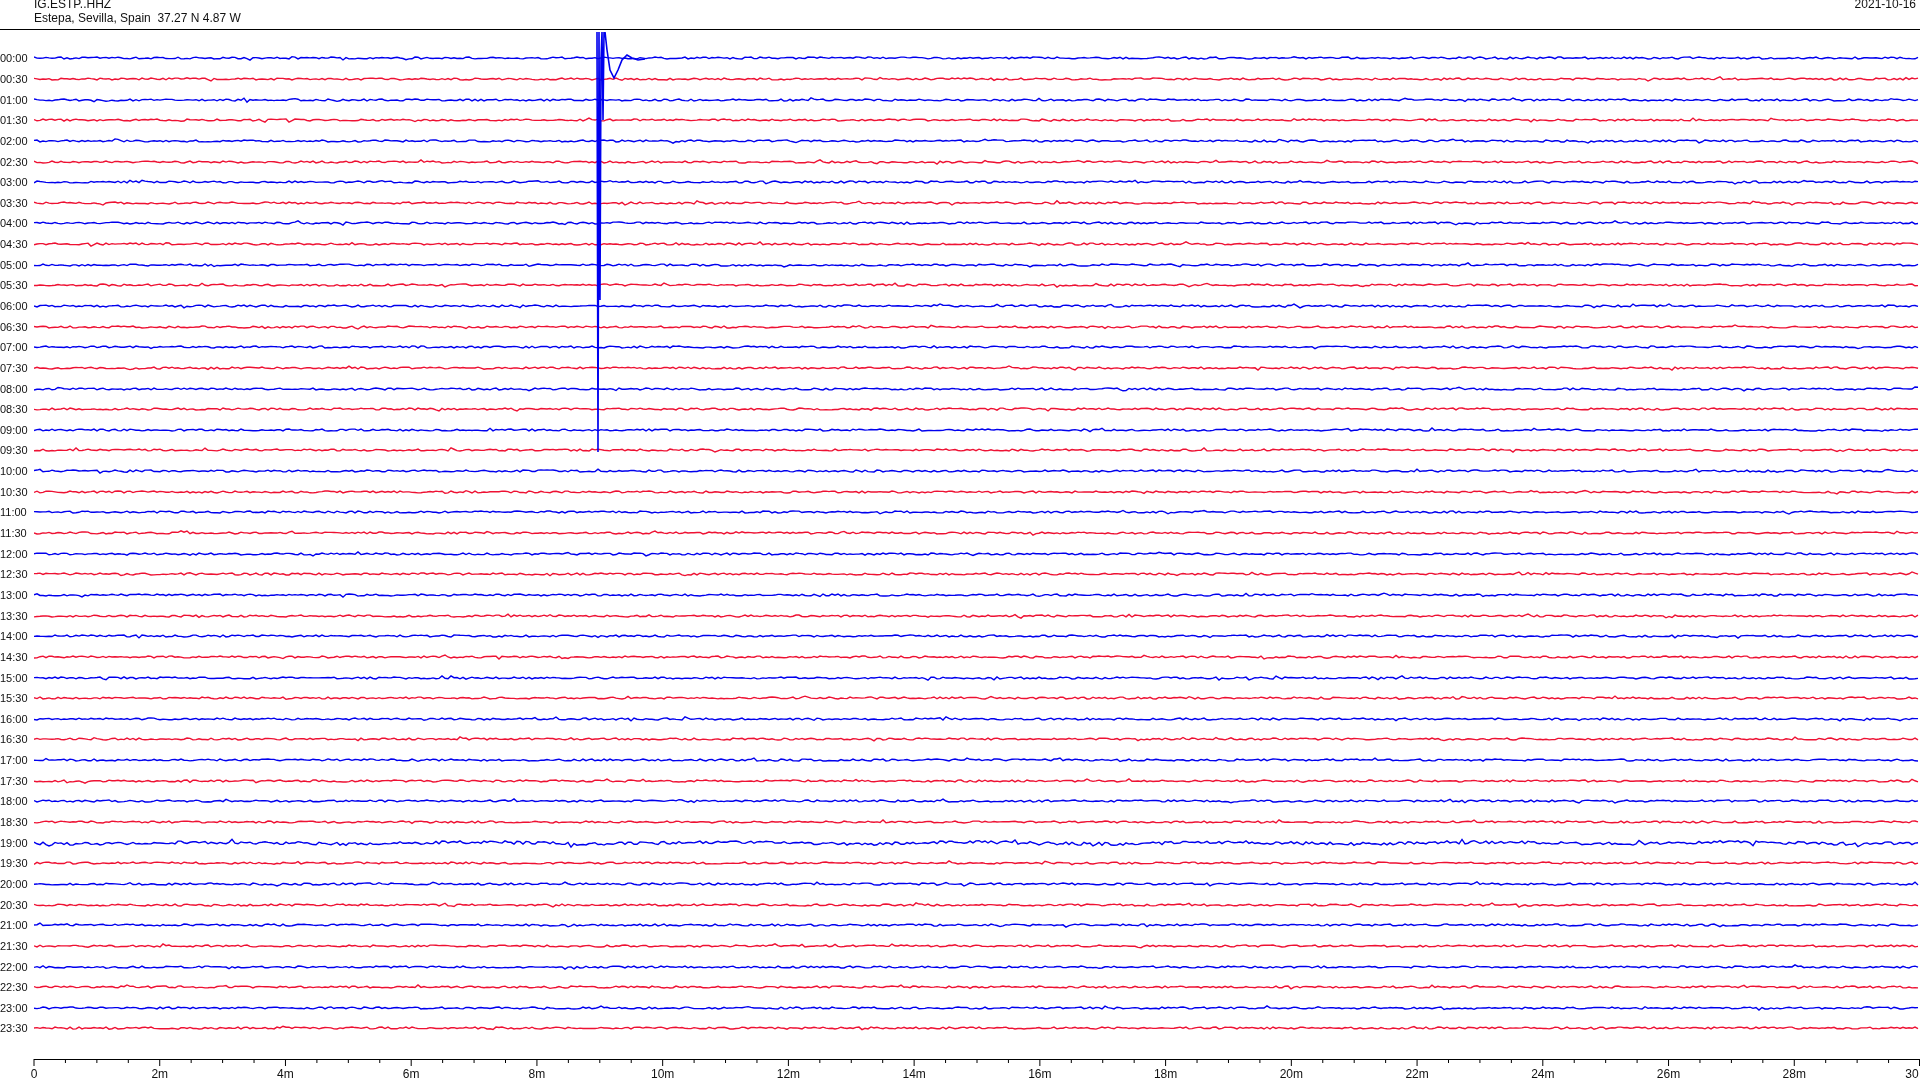  What do you see at coordinates (663, 1073) in the screenshot?
I see `axis-tick-label: 10m` at bounding box center [663, 1073].